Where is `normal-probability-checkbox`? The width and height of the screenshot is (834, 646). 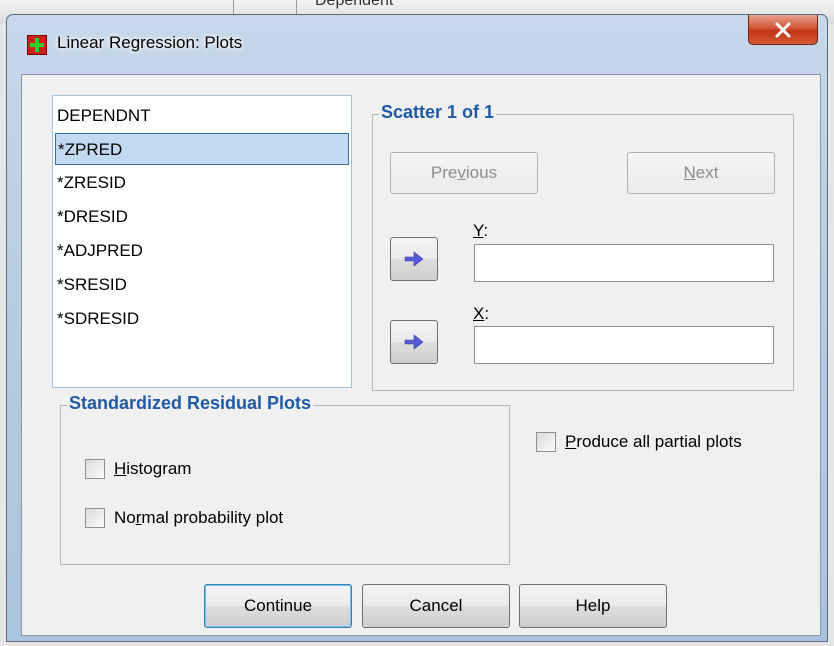
normal-probability-checkbox is located at coordinates (95, 518).